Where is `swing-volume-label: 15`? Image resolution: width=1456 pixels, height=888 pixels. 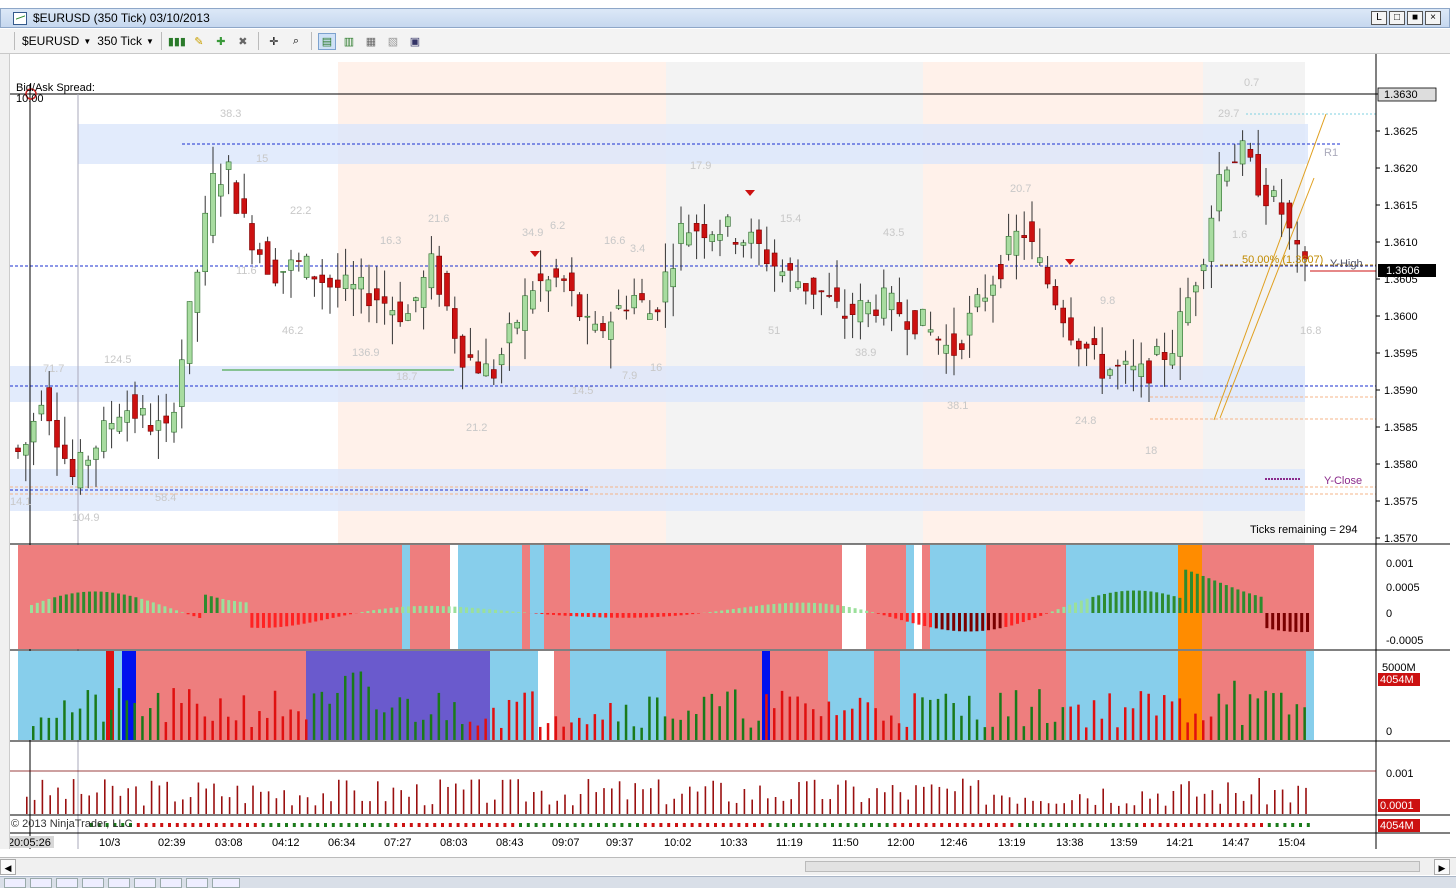
swing-volume-label: 15 is located at coordinates (262, 159).